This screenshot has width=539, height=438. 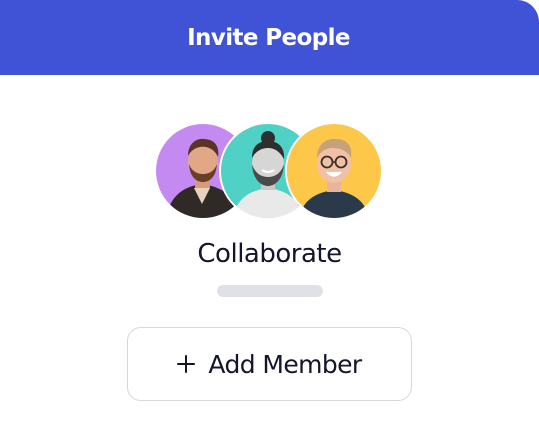 I want to click on placeholder-bar, so click(x=270, y=291).